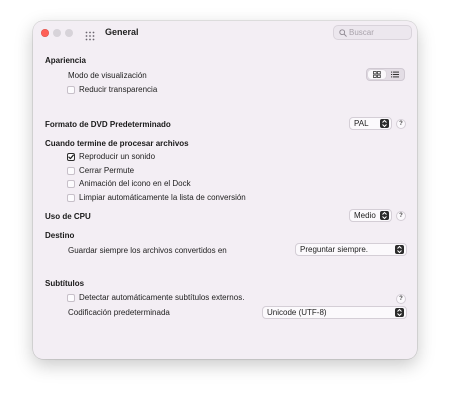  What do you see at coordinates (401, 299) in the screenshot?
I see `subtitles-help-button: ?` at bounding box center [401, 299].